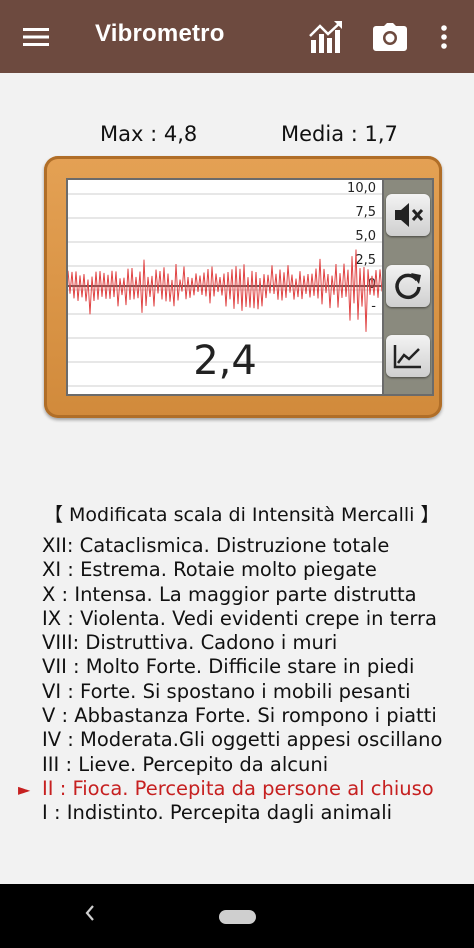 This screenshot has width=474, height=948. I want to click on axis-label: -, so click(373, 306).